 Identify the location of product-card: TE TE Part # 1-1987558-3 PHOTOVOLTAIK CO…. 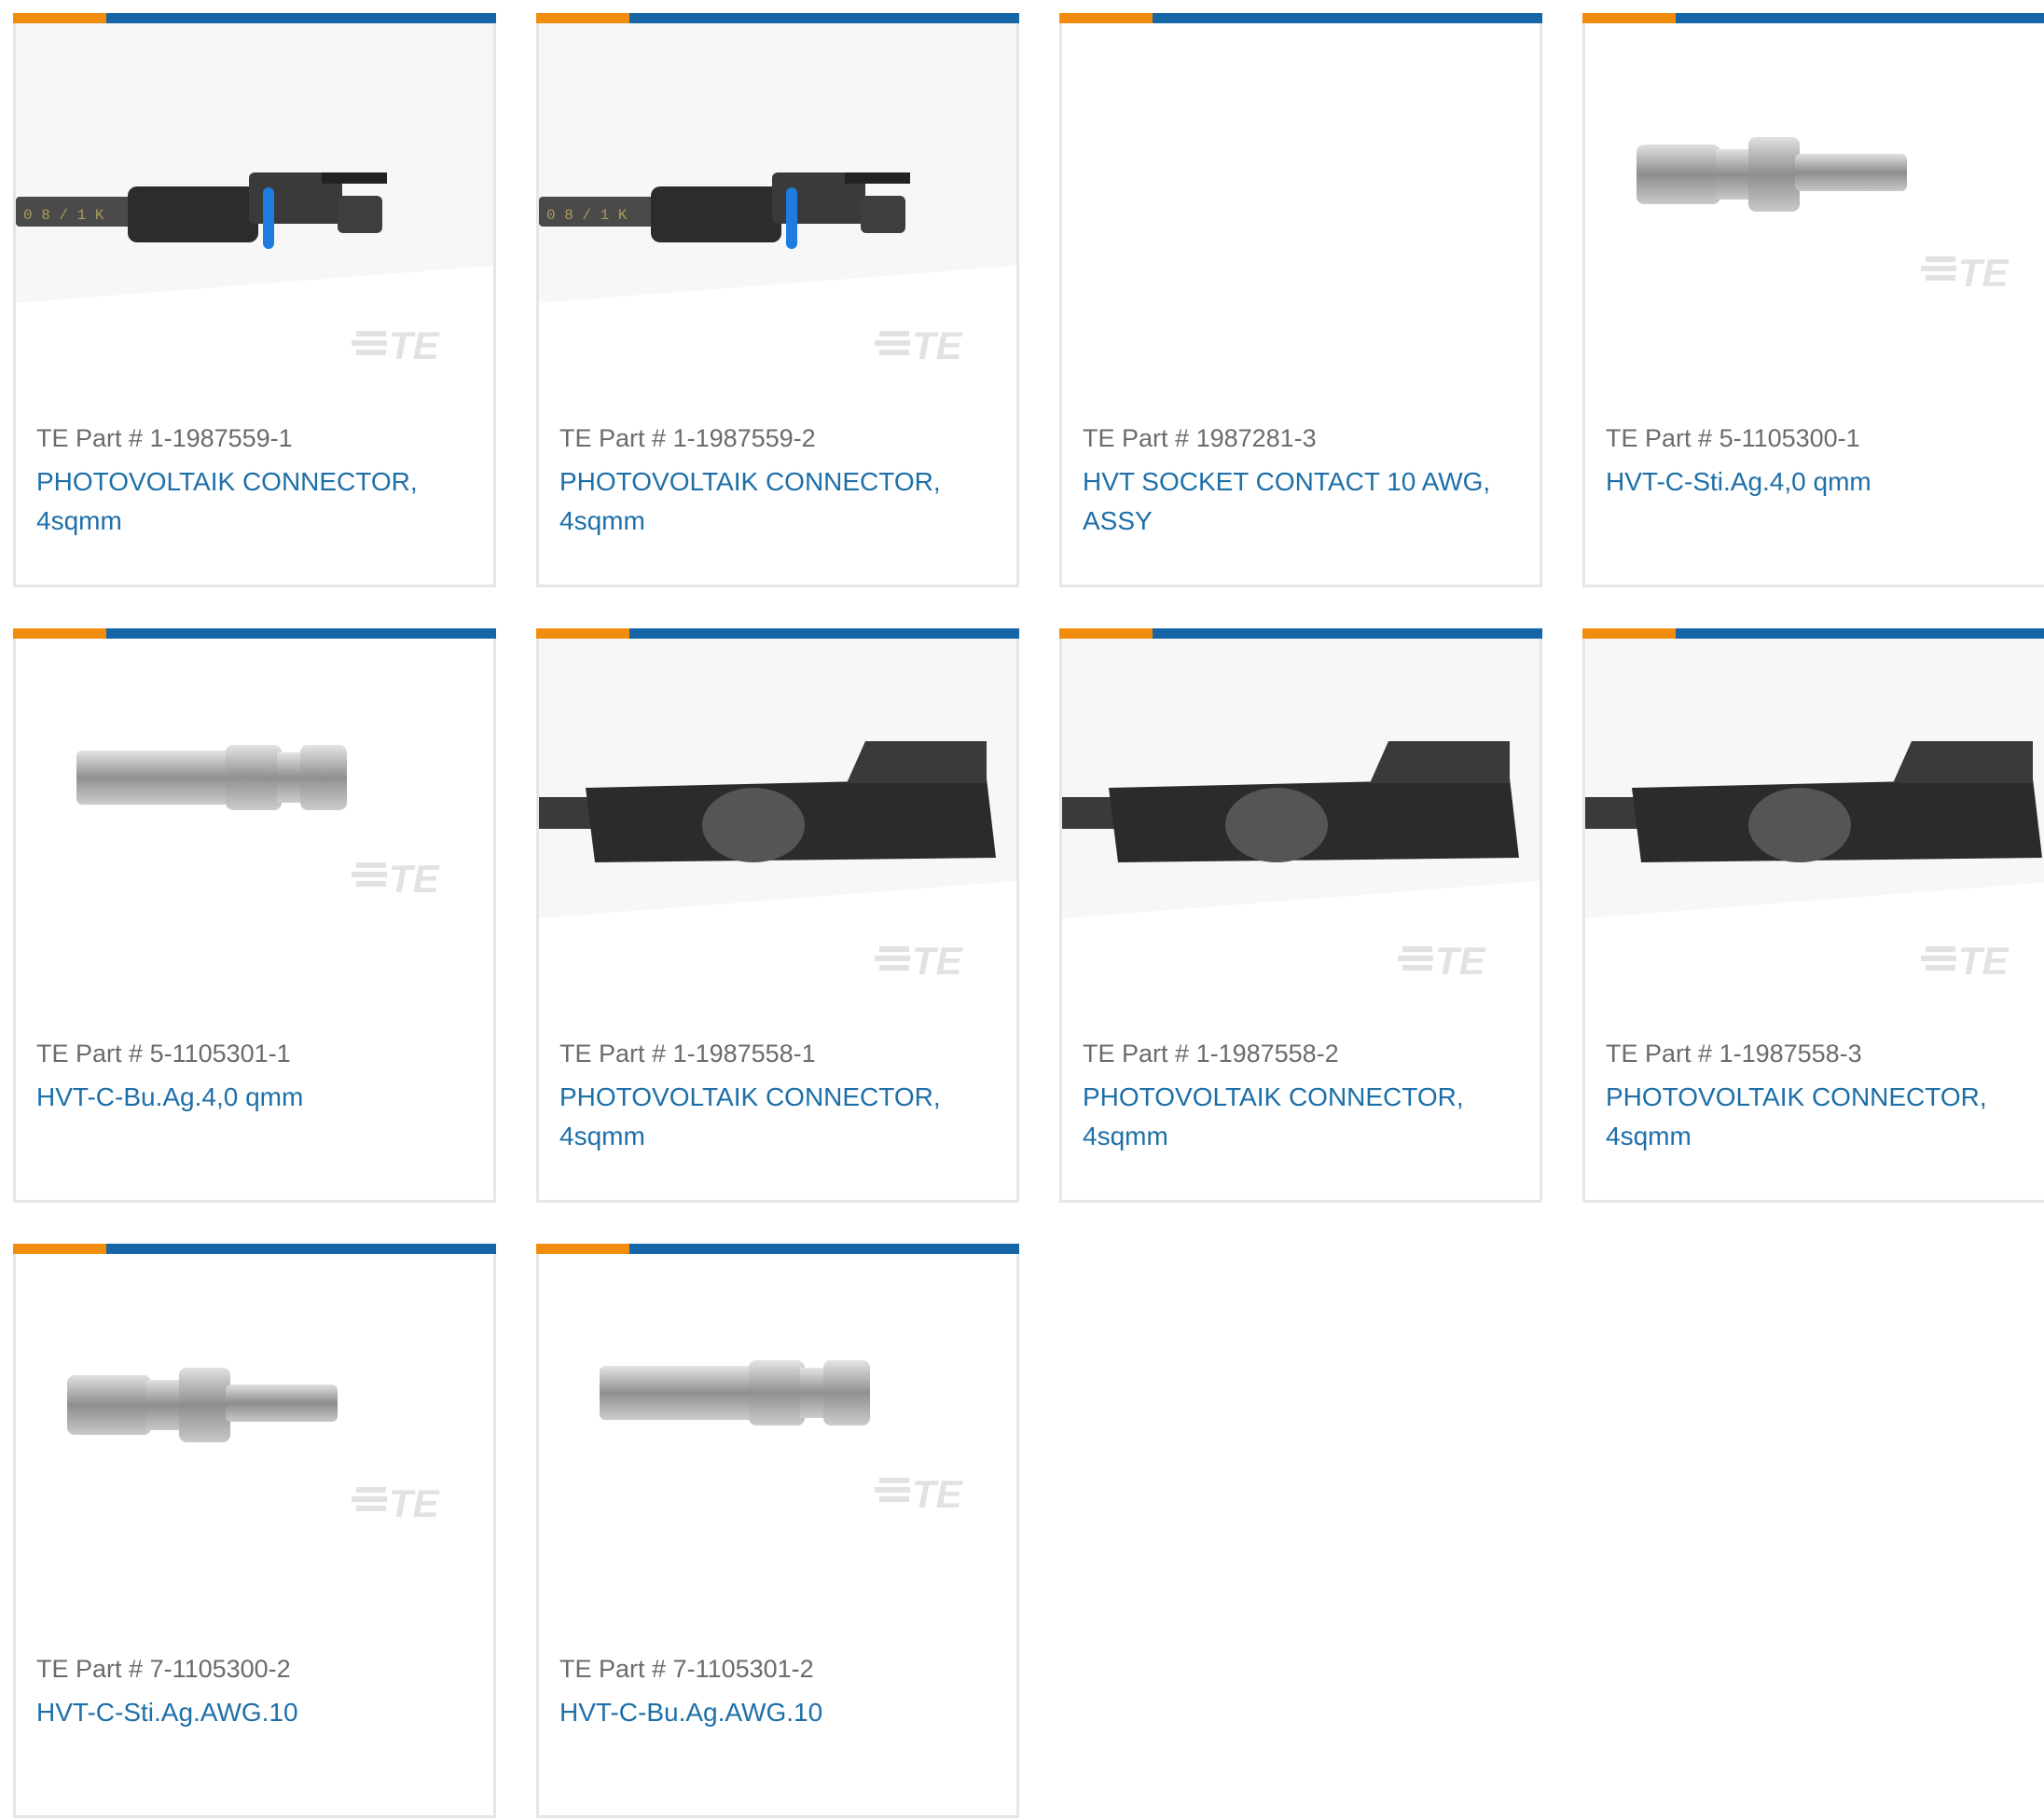
(1813, 915).